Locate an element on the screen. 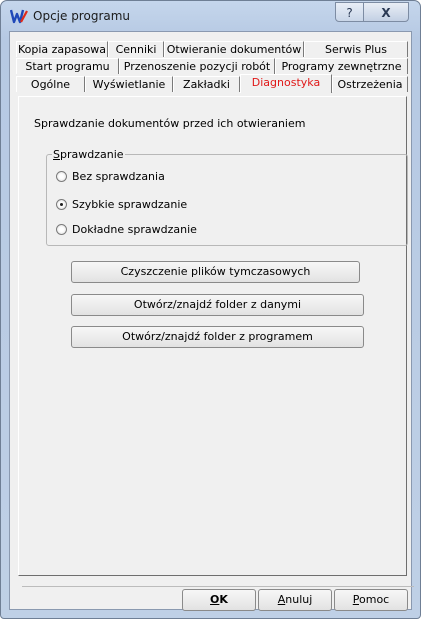  group-label-rest: prawdzanie is located at coordinates (91, 154).